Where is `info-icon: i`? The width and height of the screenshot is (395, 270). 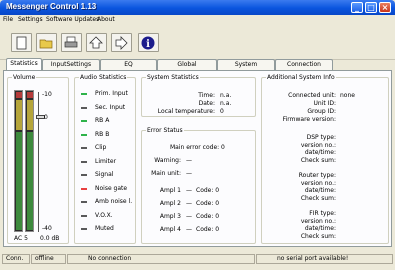 info-icon: i is located at coordinates (148, 43).